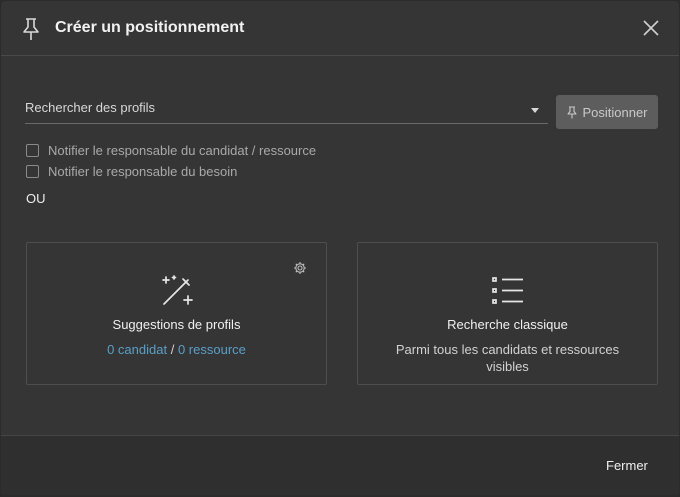 The width and height of the screenshot is (680, 497). Describe the element at coordinates (137, 349) in the screenshot. I see `candidates-count-link: 0 candidat` at that location.